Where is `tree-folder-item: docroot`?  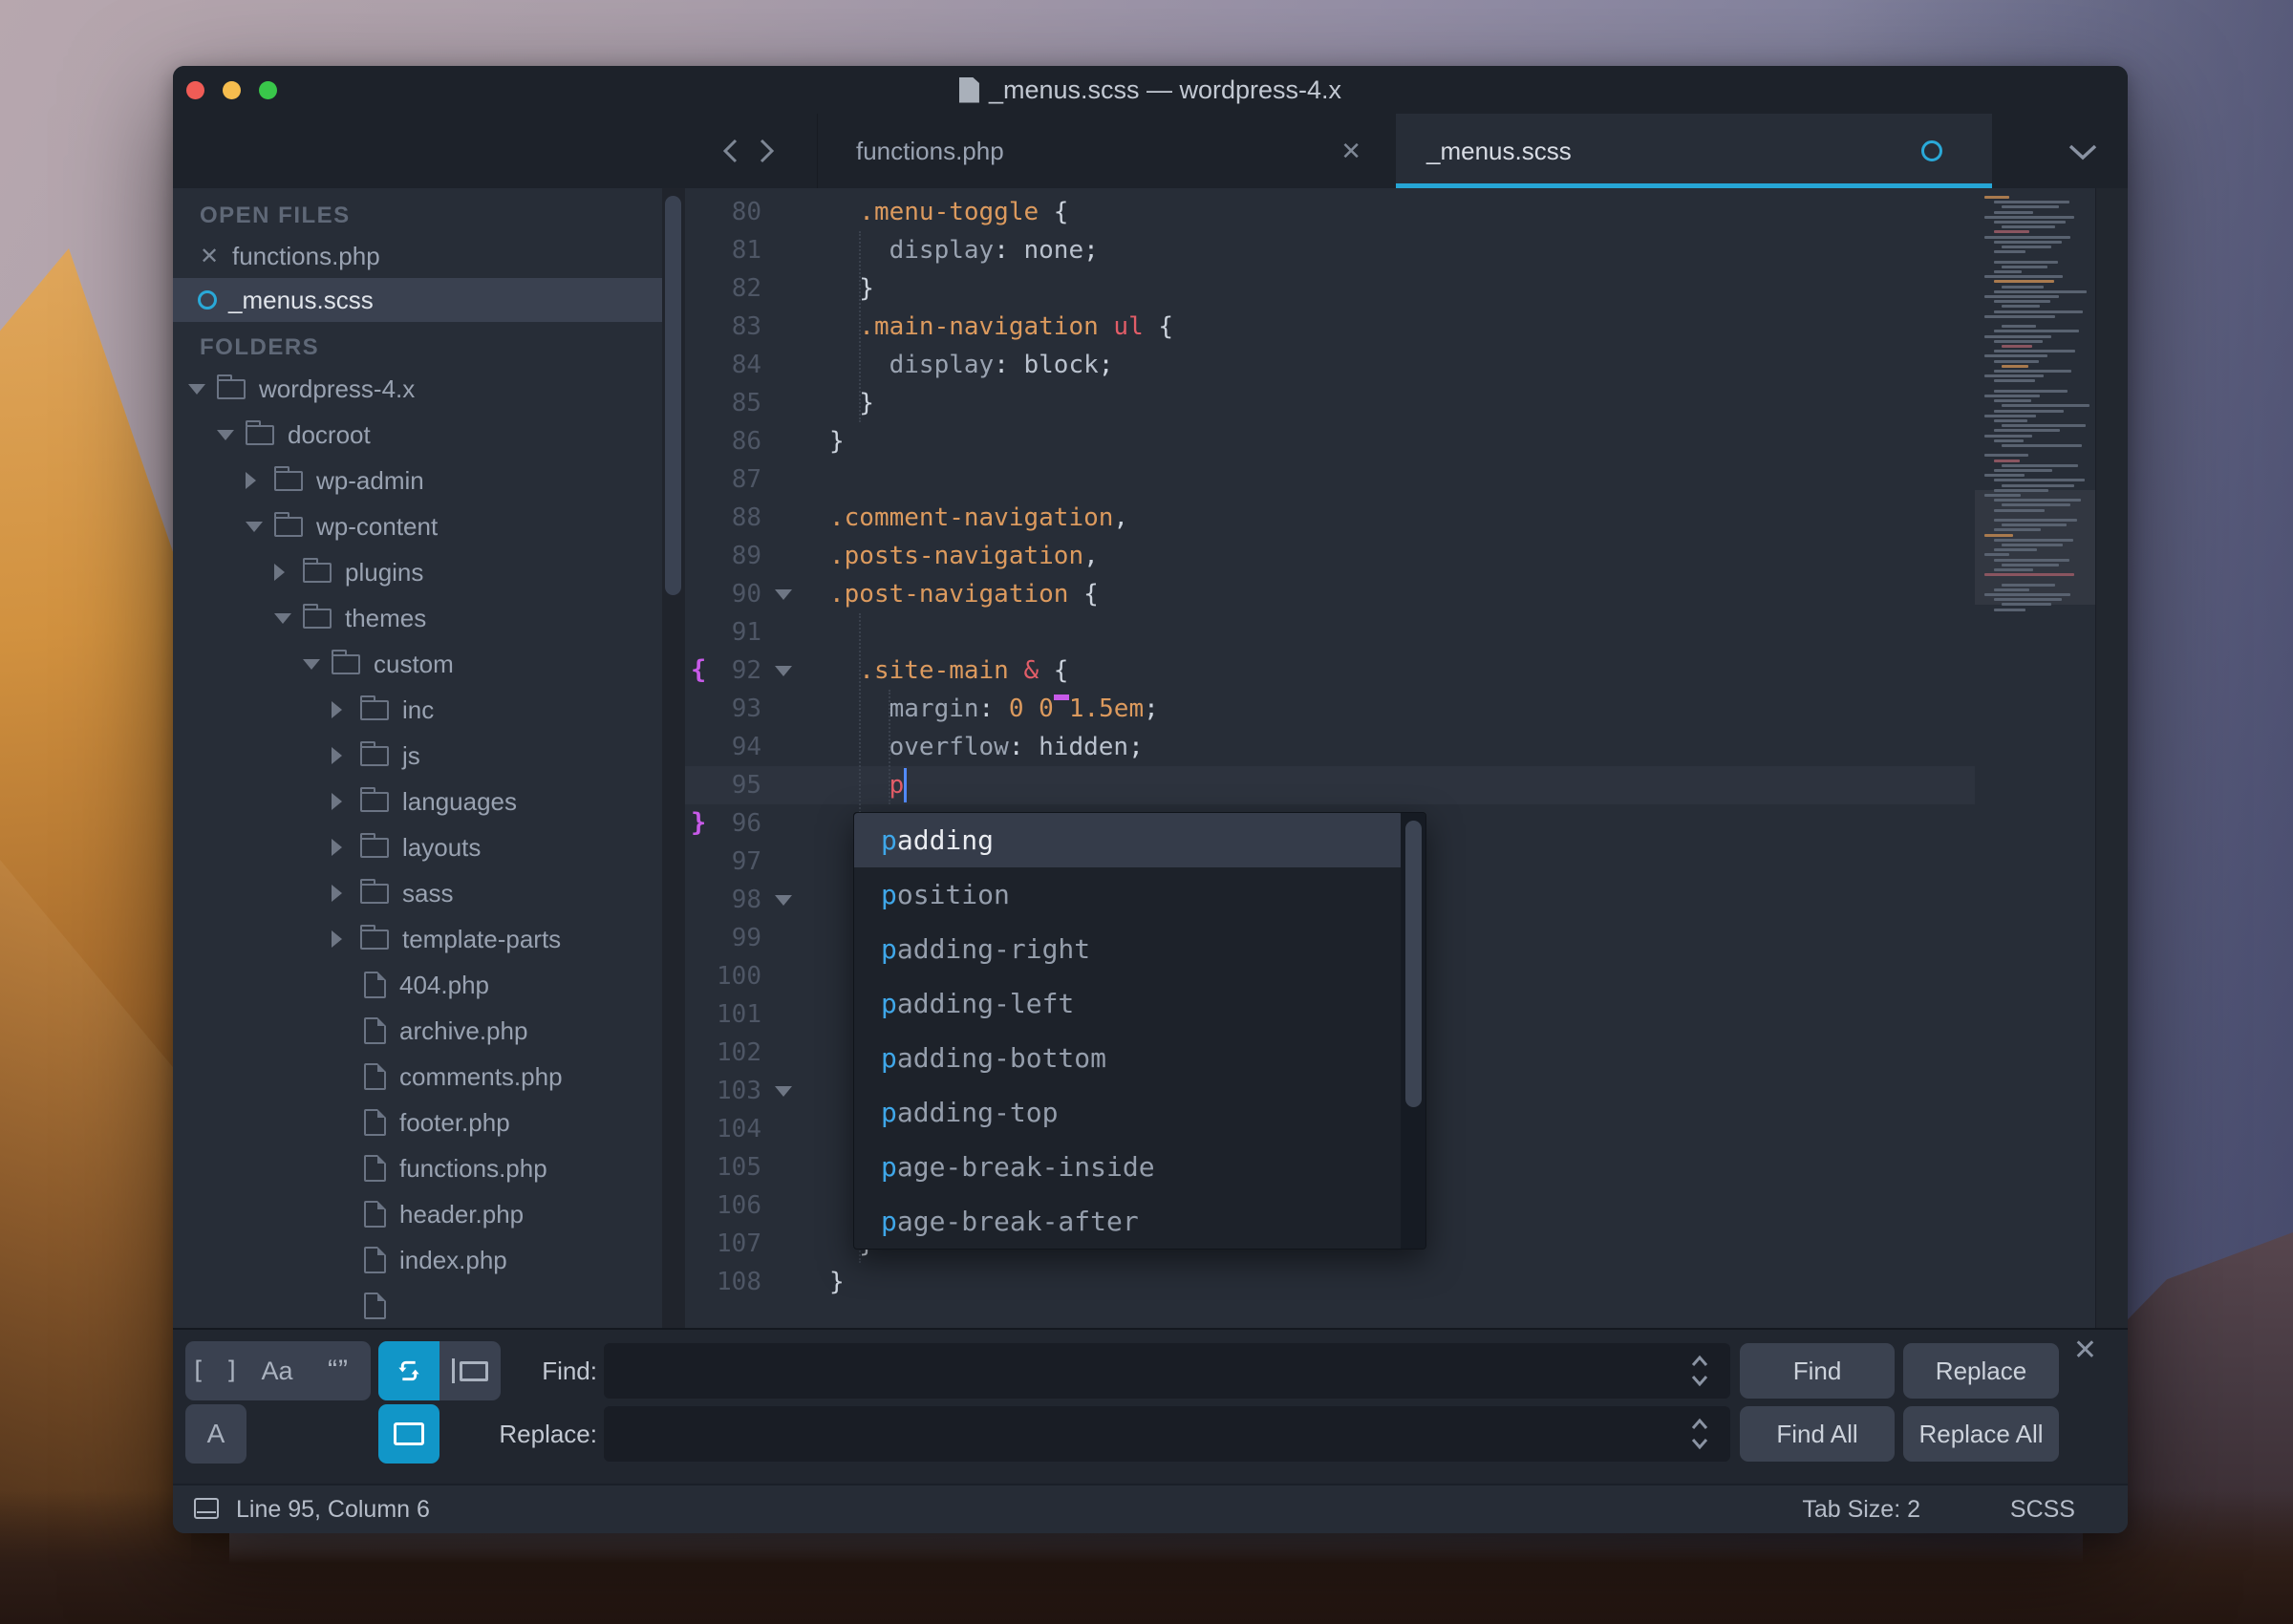 tree-folder-item: docroot is located at coordinates (417, 435).